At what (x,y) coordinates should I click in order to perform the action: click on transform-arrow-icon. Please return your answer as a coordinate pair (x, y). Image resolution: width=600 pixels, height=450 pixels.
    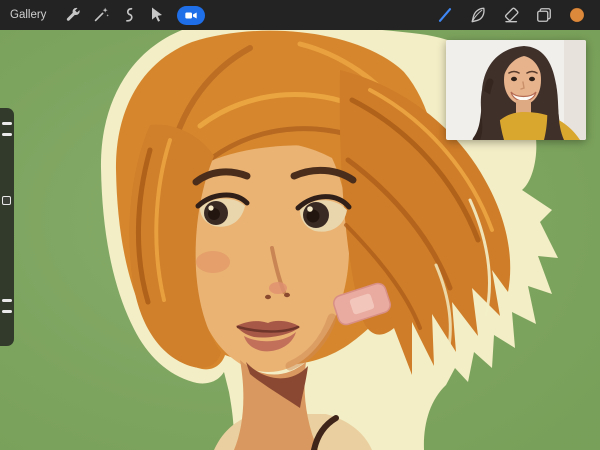
    Looking at the image, I should click on (157, 15).